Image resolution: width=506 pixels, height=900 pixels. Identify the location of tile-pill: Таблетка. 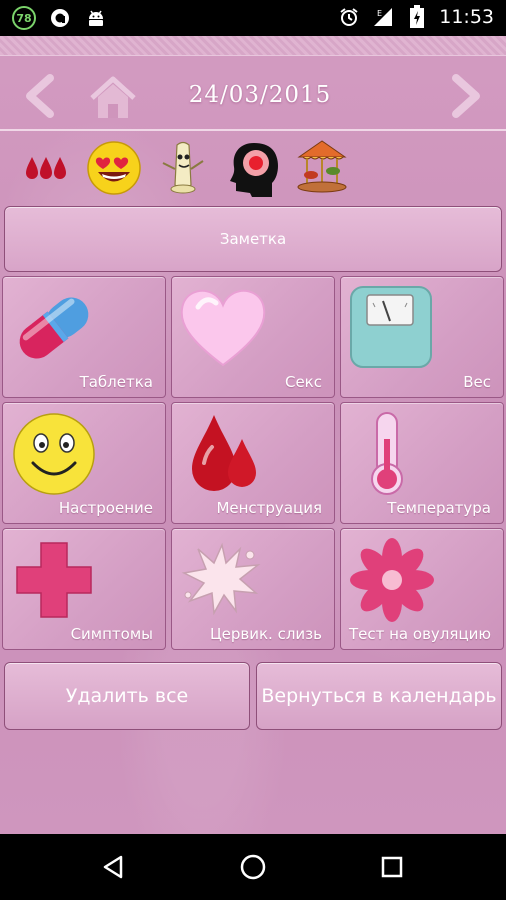
(84, 337).